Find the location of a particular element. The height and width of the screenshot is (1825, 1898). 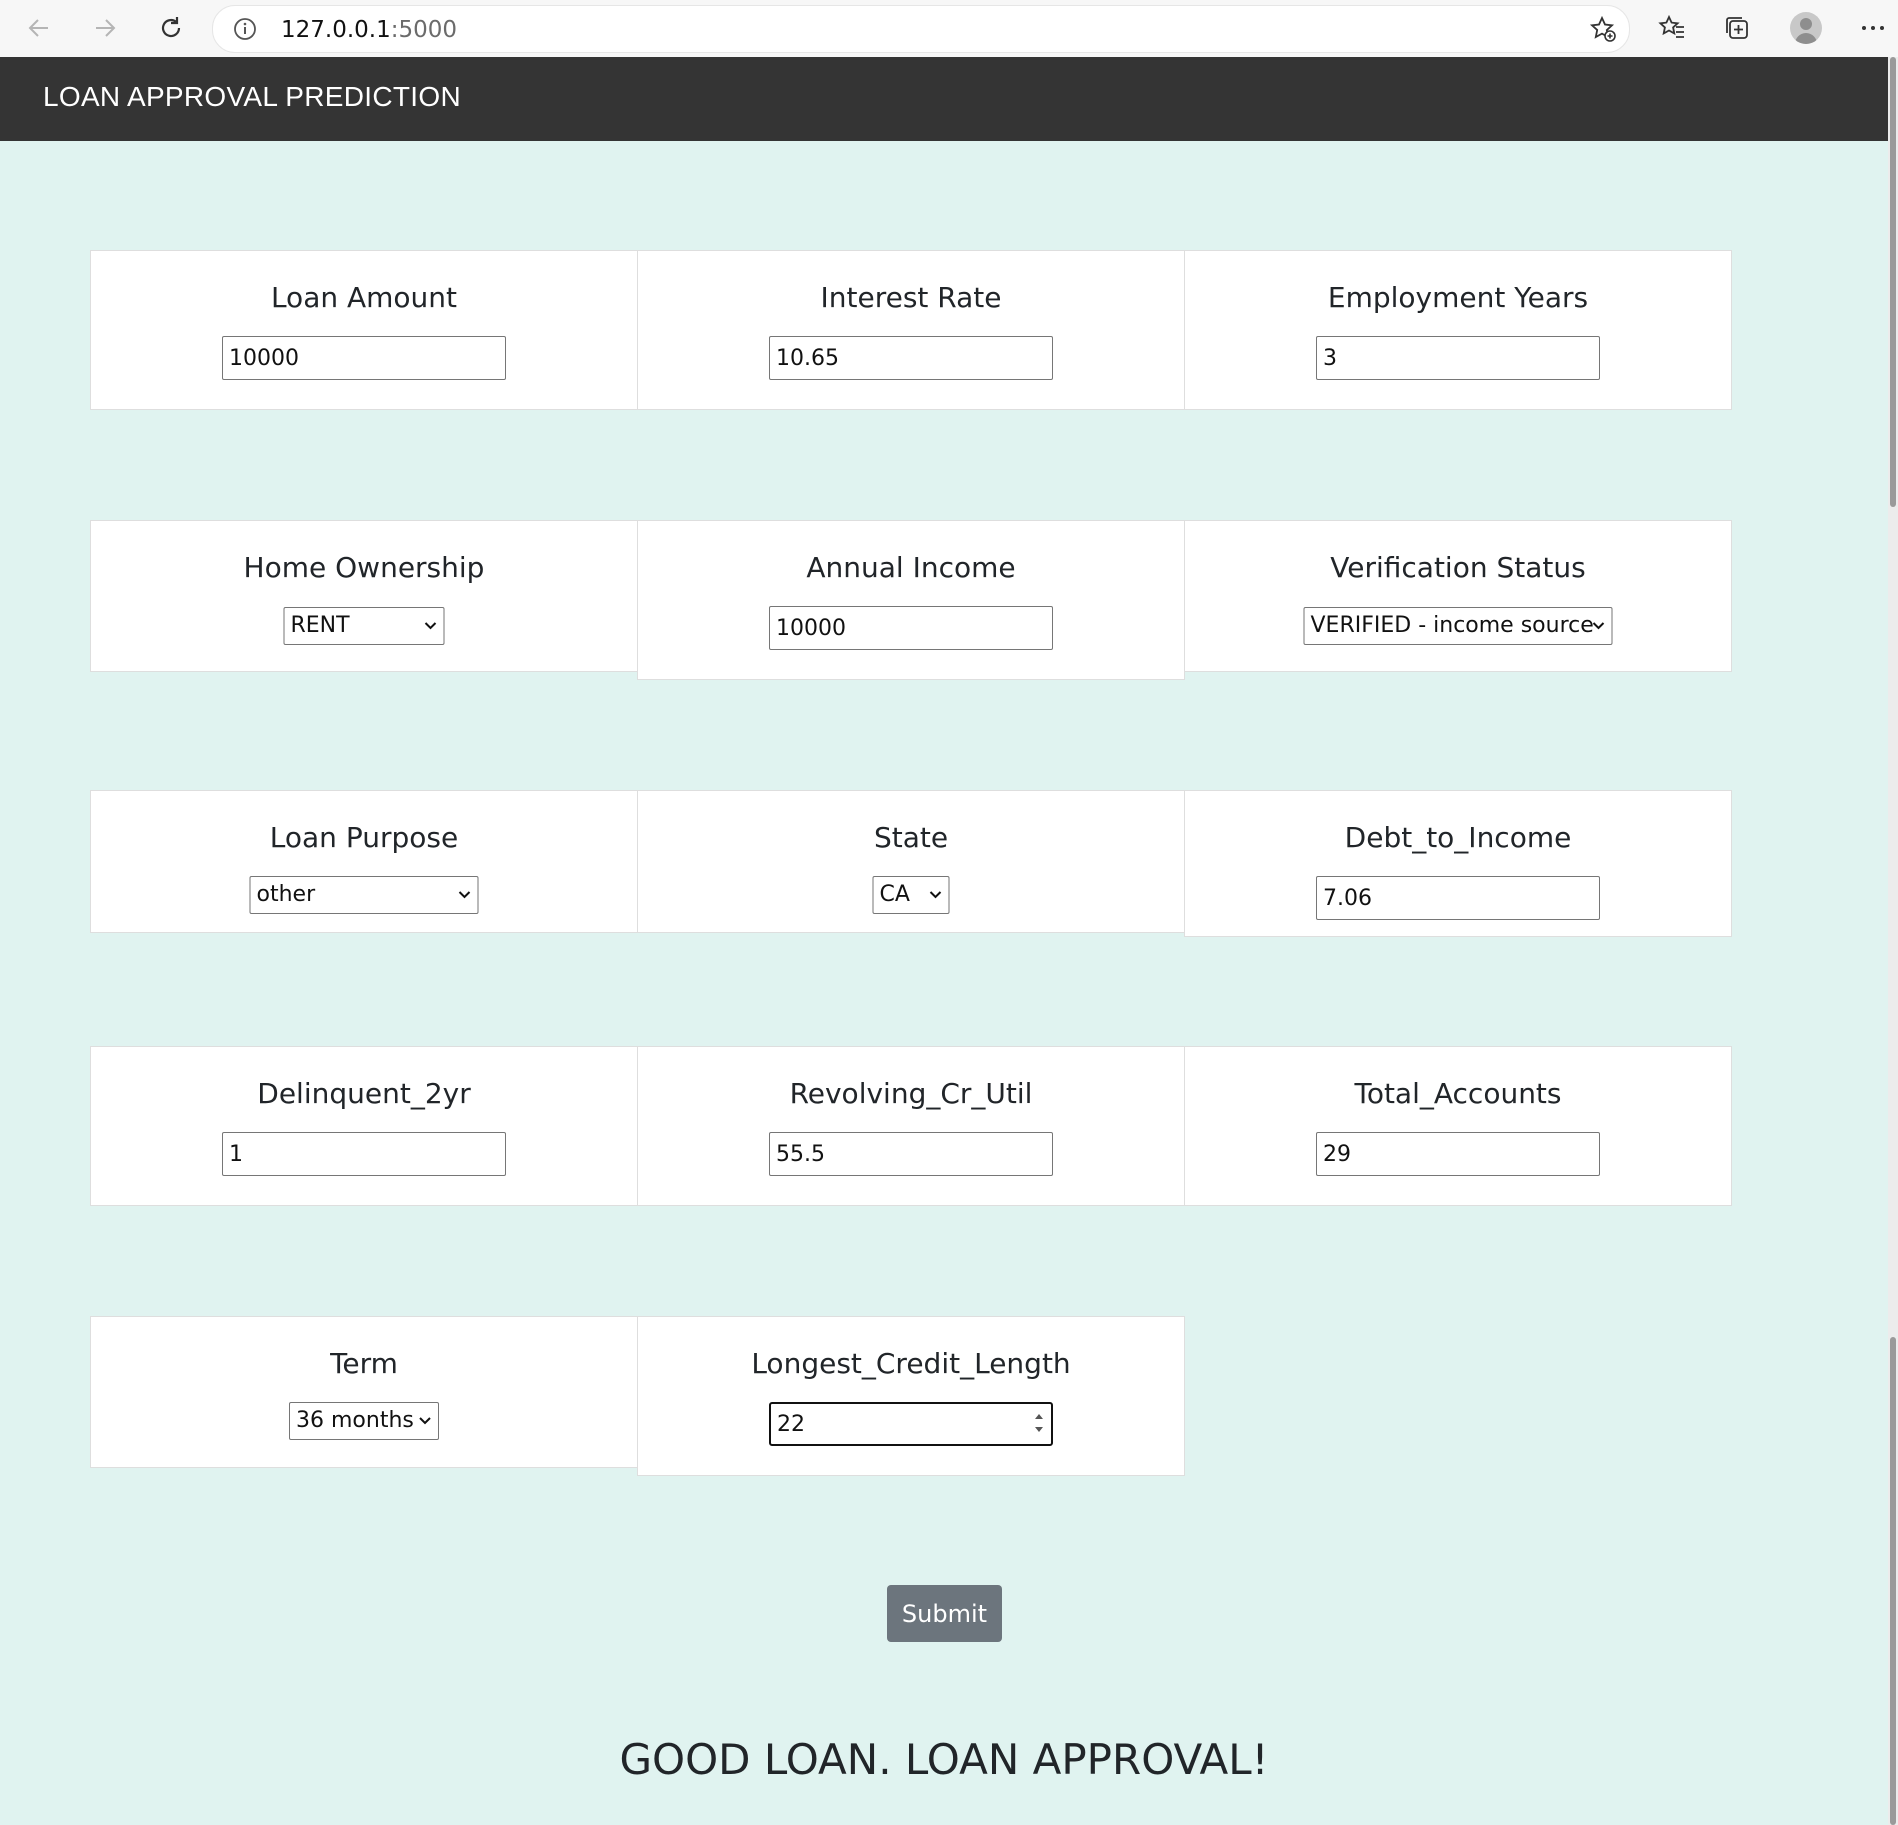

state-select: CA is located at coordinates (911, 895).